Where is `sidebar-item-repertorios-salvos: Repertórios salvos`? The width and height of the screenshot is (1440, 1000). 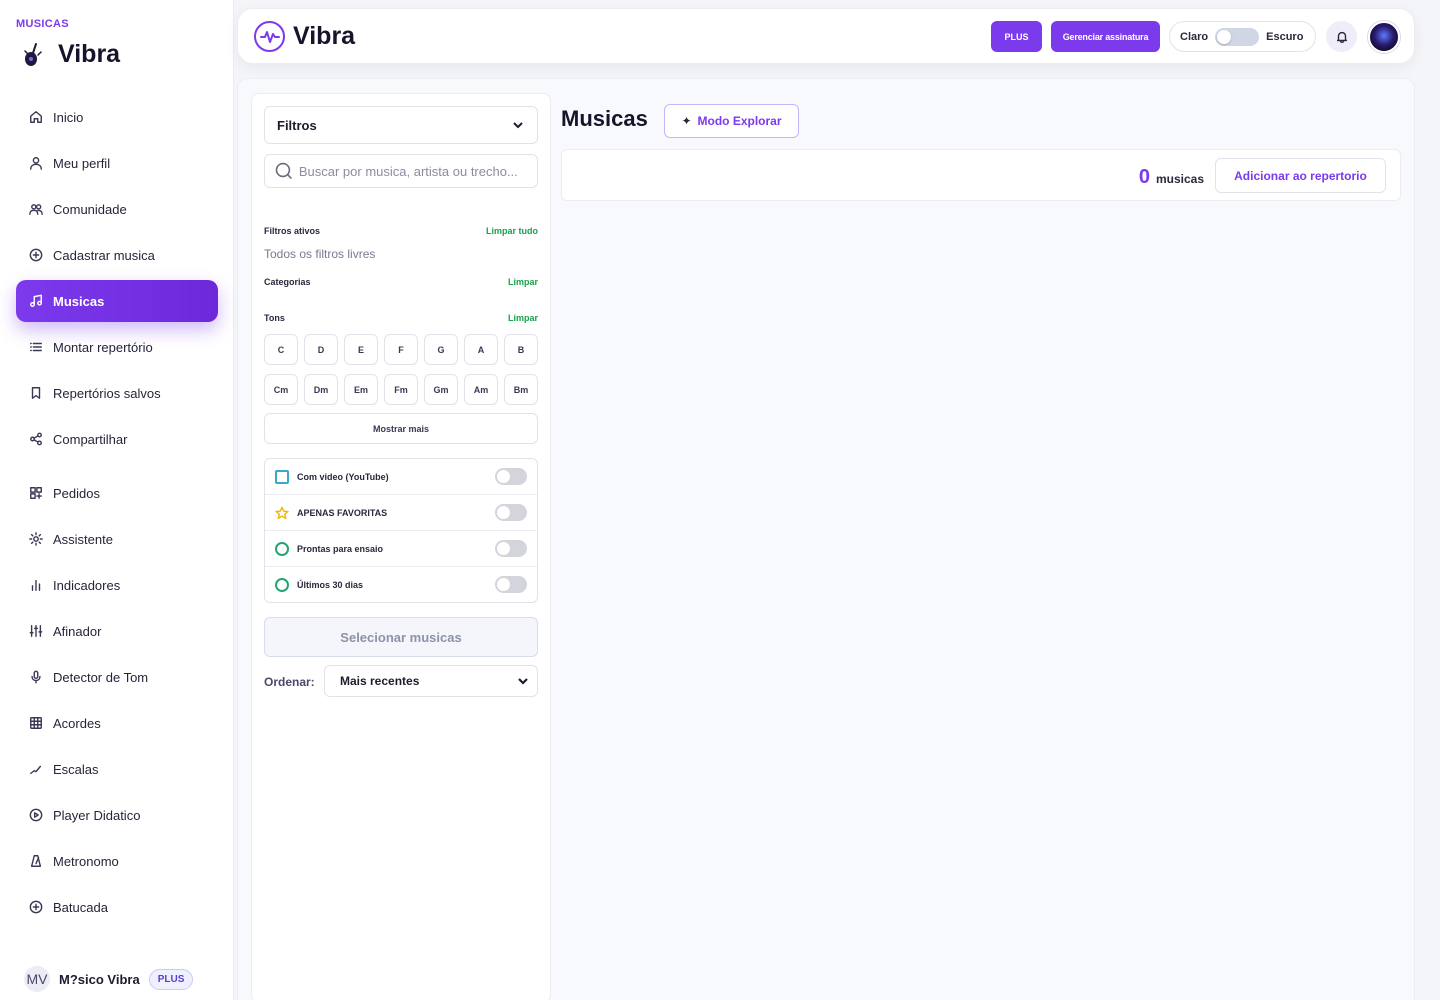
sidebar-item-repertorios-salvos: Repertórios salvos is located at coordinates (117, 393).